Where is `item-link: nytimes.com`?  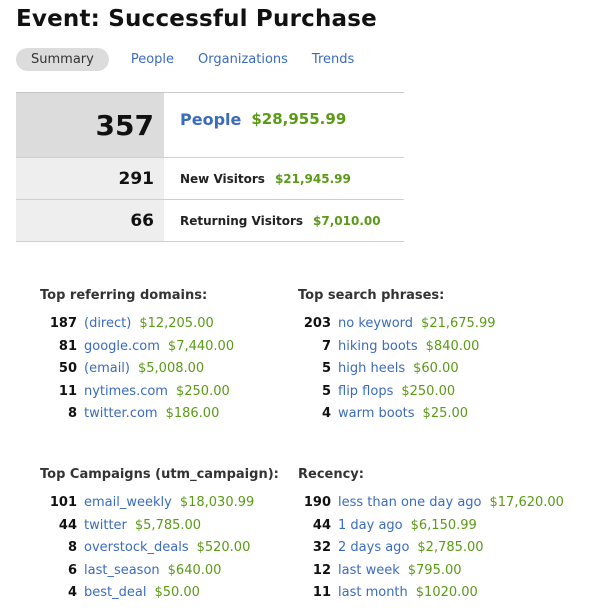
item-link: nytimes.com is located at coordinates (126, 391).